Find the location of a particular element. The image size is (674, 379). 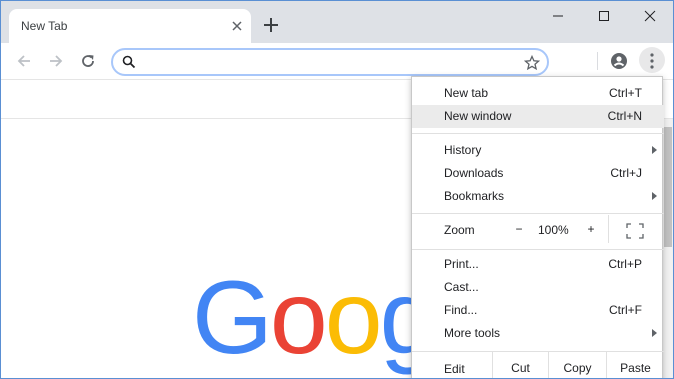

maximize-button is located at coordinates (604, 16).